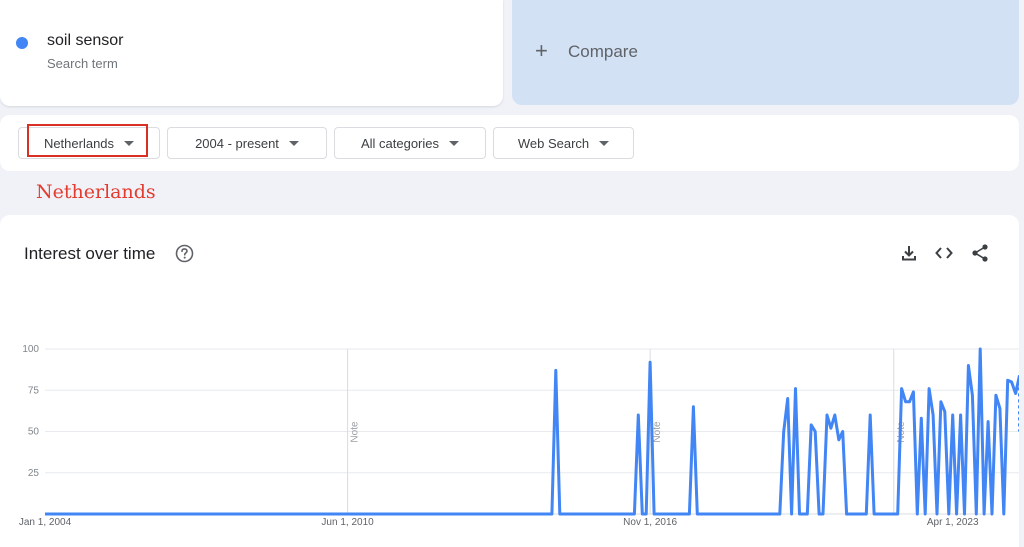 Image resolution: width=1024 pixels, height=547 pixels. Describe the element at coordinates (909, 253) in the screenshot. I see `download-icon` at that location.